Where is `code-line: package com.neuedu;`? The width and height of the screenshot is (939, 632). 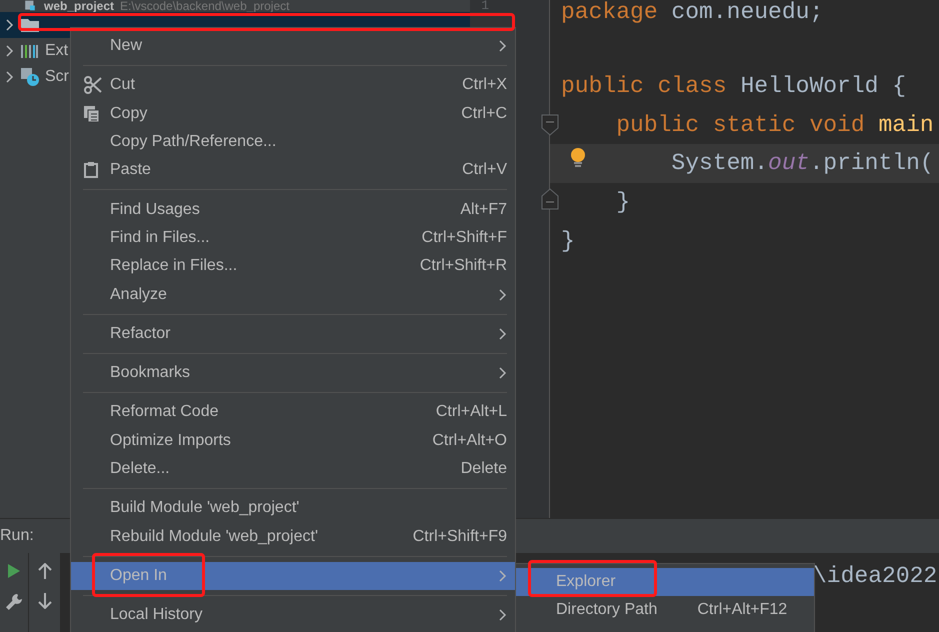
code-line: package com.neuedu; is located at coordinates (692, 13).